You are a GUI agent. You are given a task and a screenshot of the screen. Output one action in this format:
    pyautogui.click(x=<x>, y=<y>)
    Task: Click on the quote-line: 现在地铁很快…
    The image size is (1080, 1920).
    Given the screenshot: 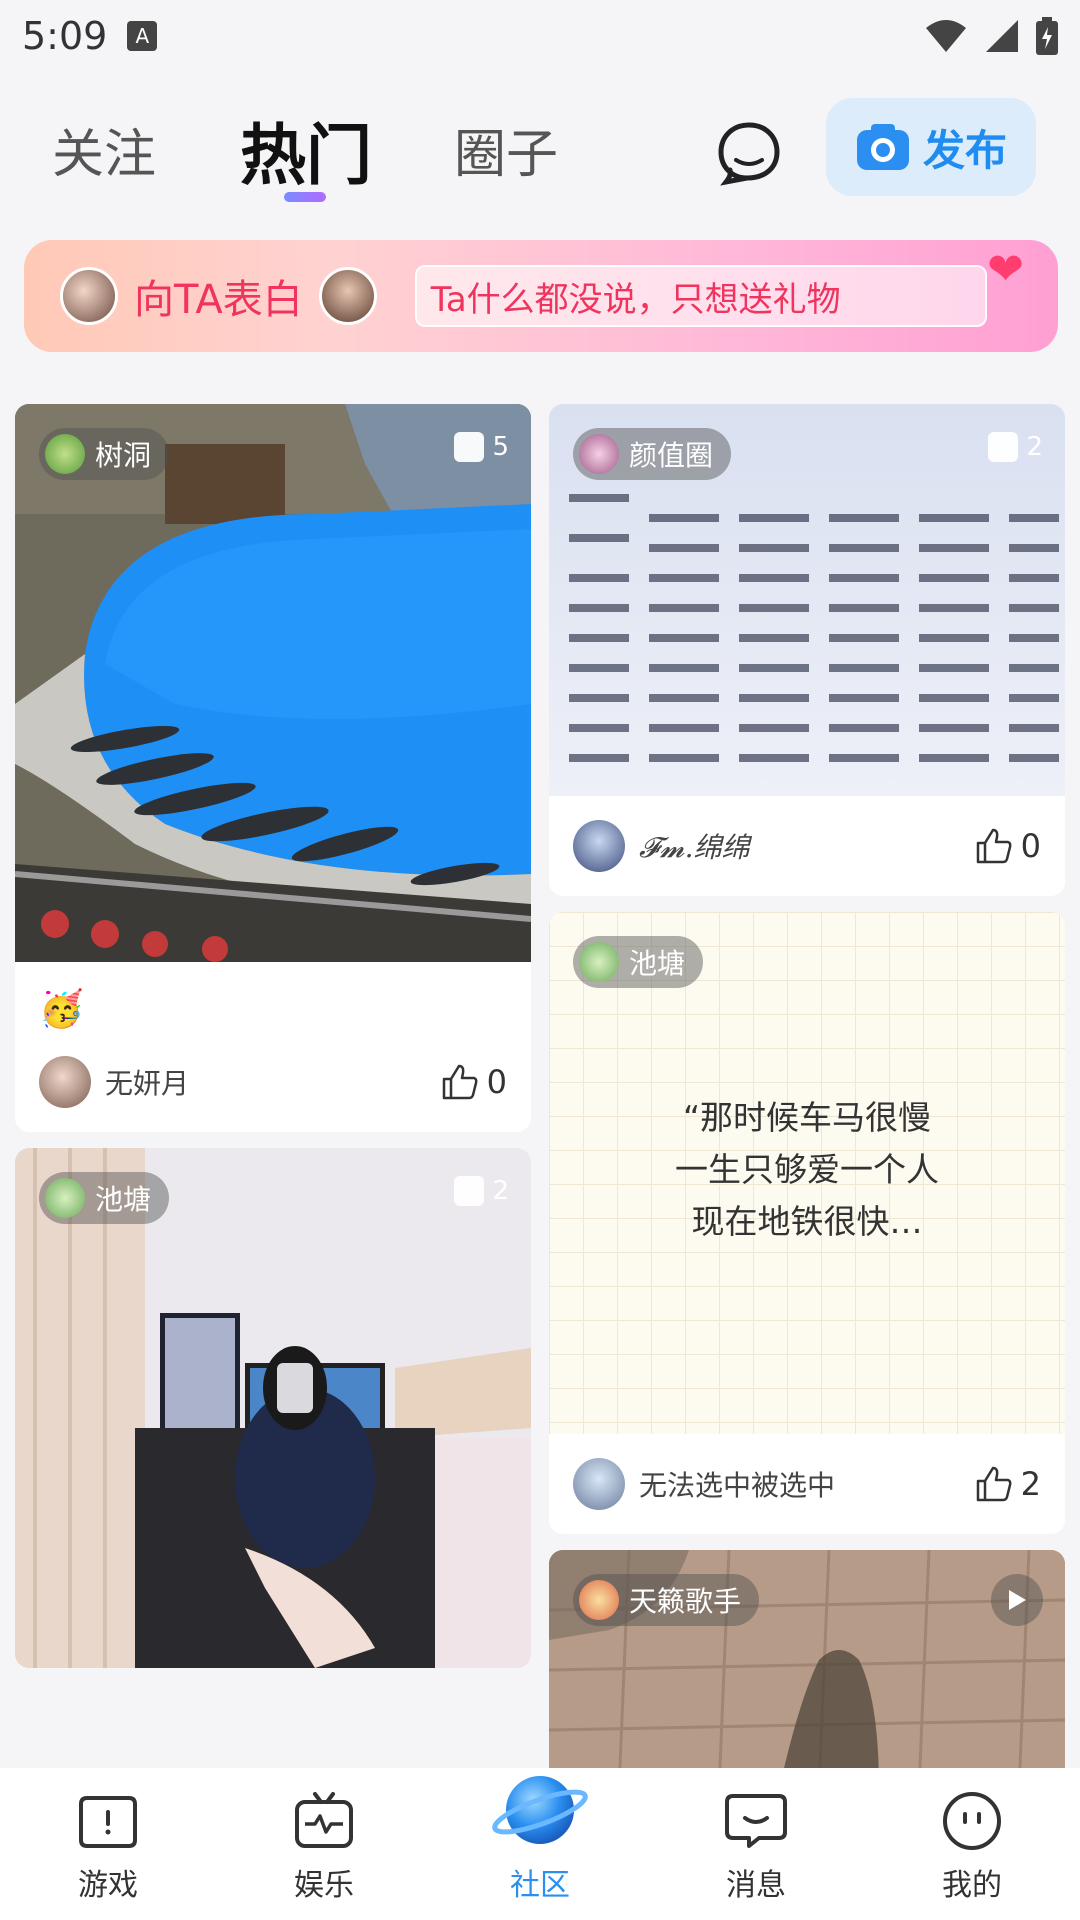 What is the action you would take?
    pyautogui.click(x=807, y=1221)
    